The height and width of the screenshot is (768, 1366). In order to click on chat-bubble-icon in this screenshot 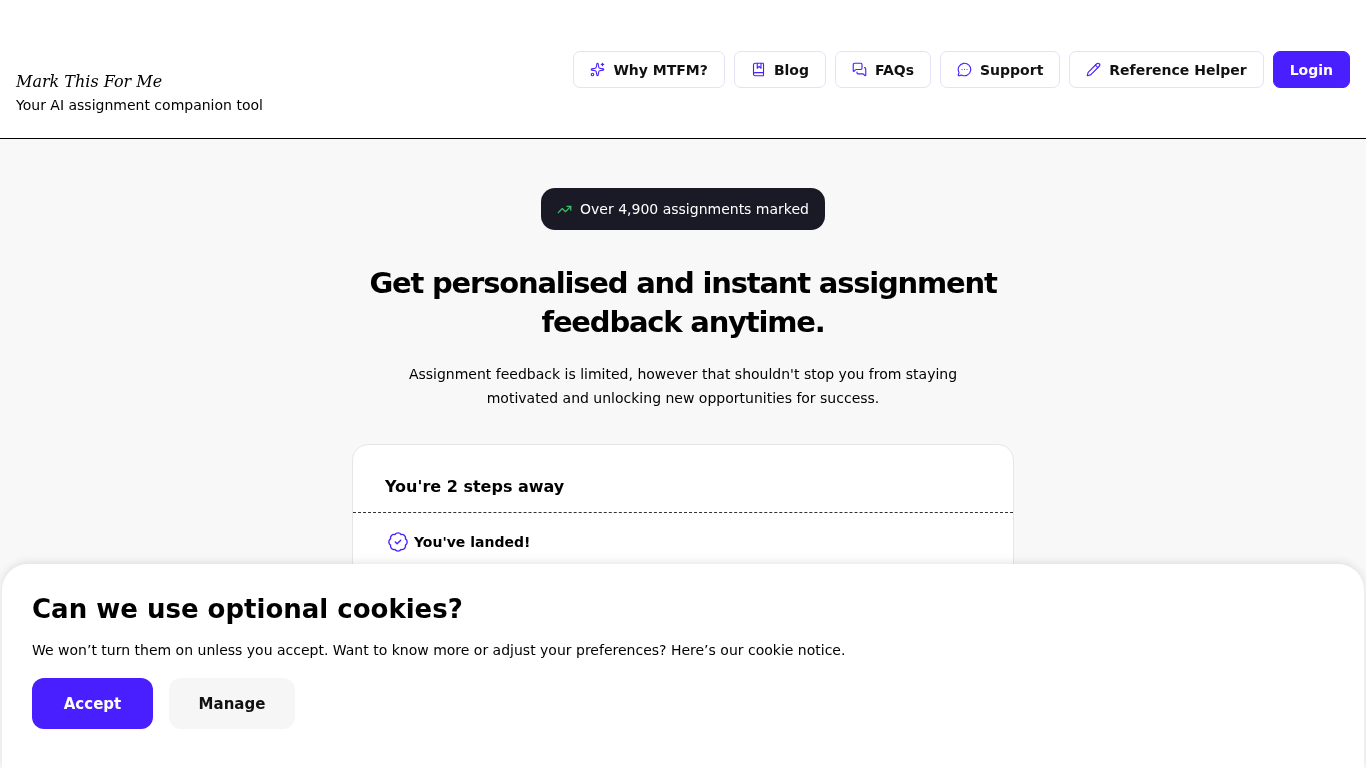, I will do `click(965, 69)`.